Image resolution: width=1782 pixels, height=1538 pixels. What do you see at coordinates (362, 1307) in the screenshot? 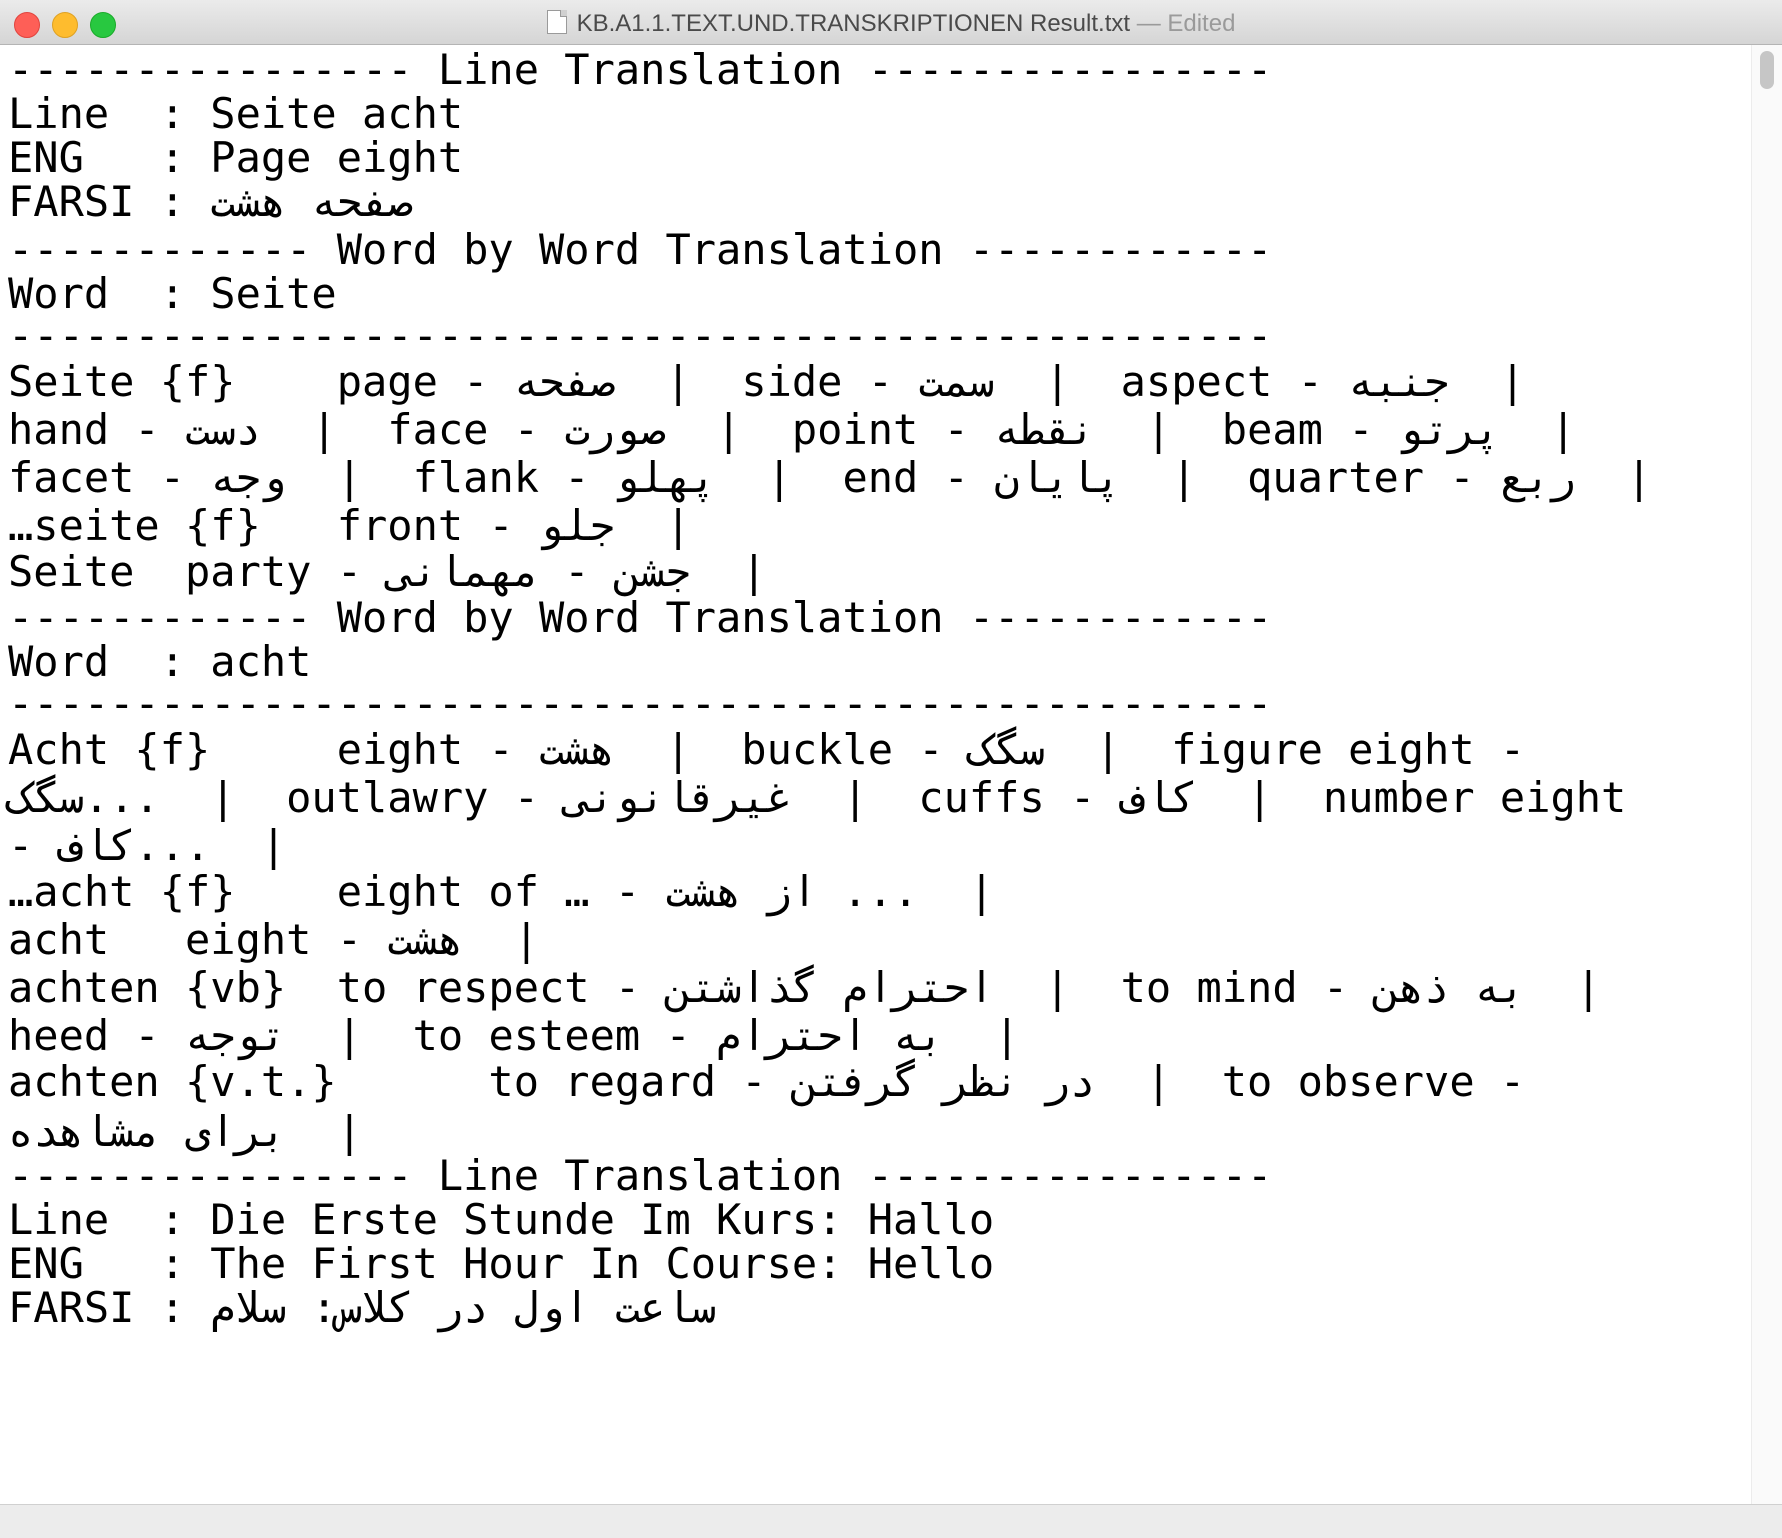
I see `text-line: FARSI : ساعت اول در کلاس: سلام` at bounding box center [362, 1307].